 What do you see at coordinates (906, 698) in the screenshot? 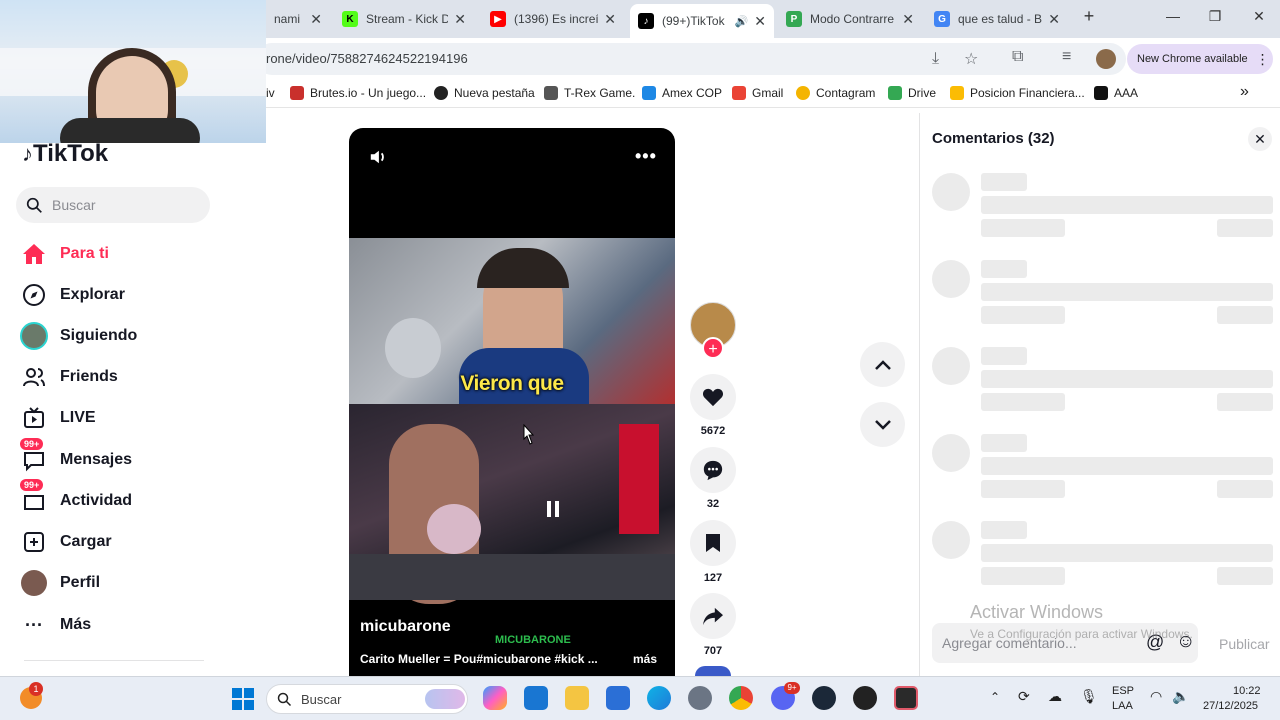
I see `epic-games-icon` at bounding box center [906, 698].